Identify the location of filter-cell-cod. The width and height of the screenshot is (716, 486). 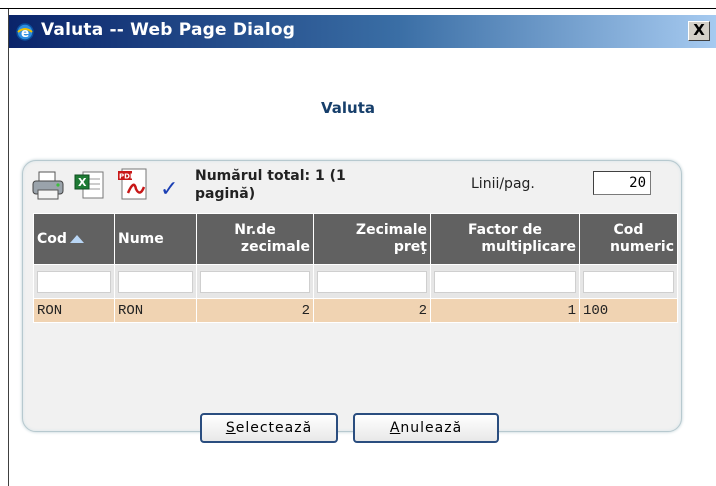
(74, 281).